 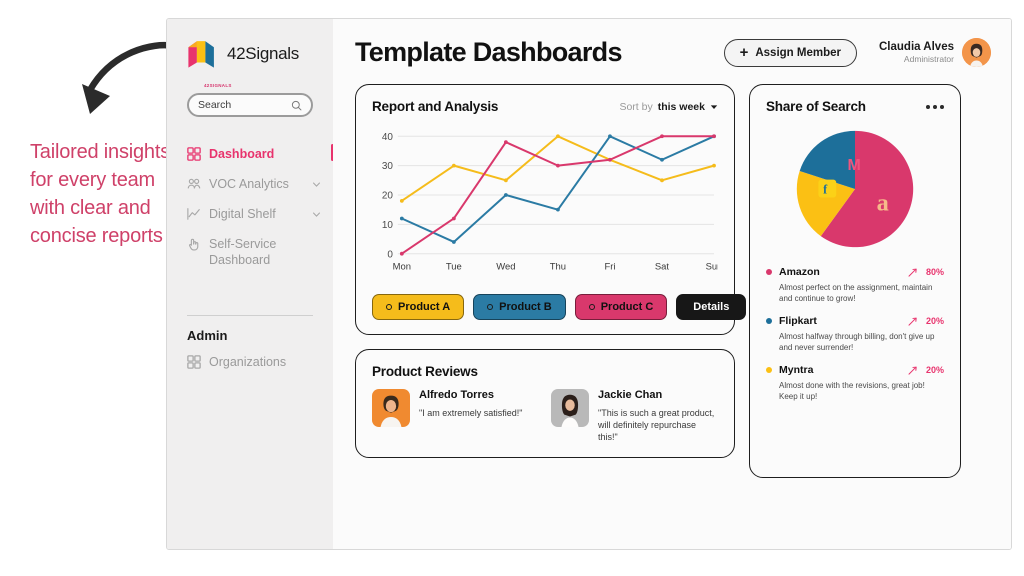 I want to click on sort-by-control: Sort by this week, so click(x=668, y=107).